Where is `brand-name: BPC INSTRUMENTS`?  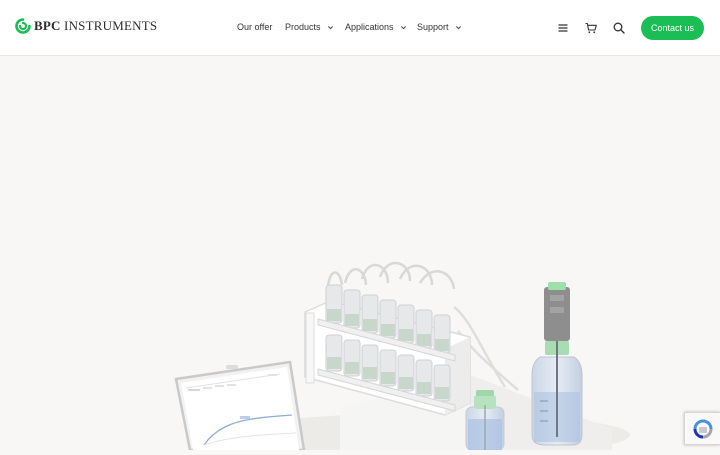
brand-name: BPC INSTRUMENTS is located at coordinates (95, 26).